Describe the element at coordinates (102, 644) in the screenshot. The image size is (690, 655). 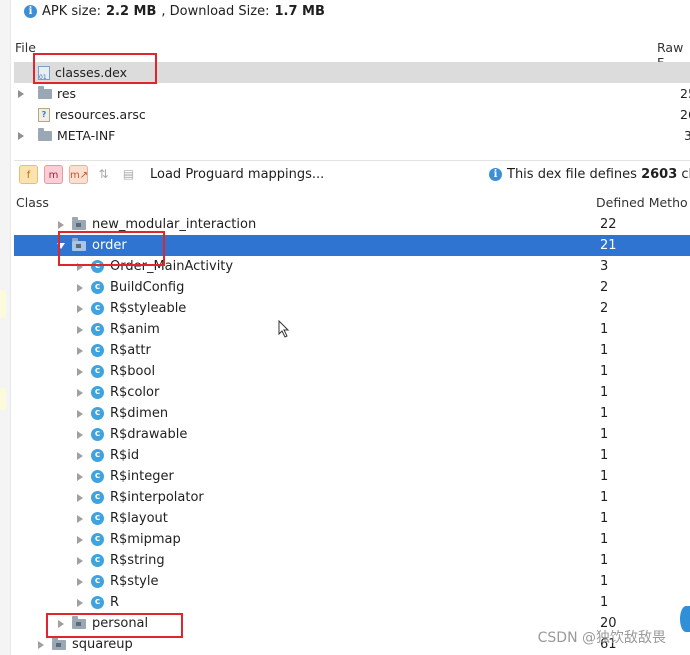
I see `class-name: squareup` at that location.